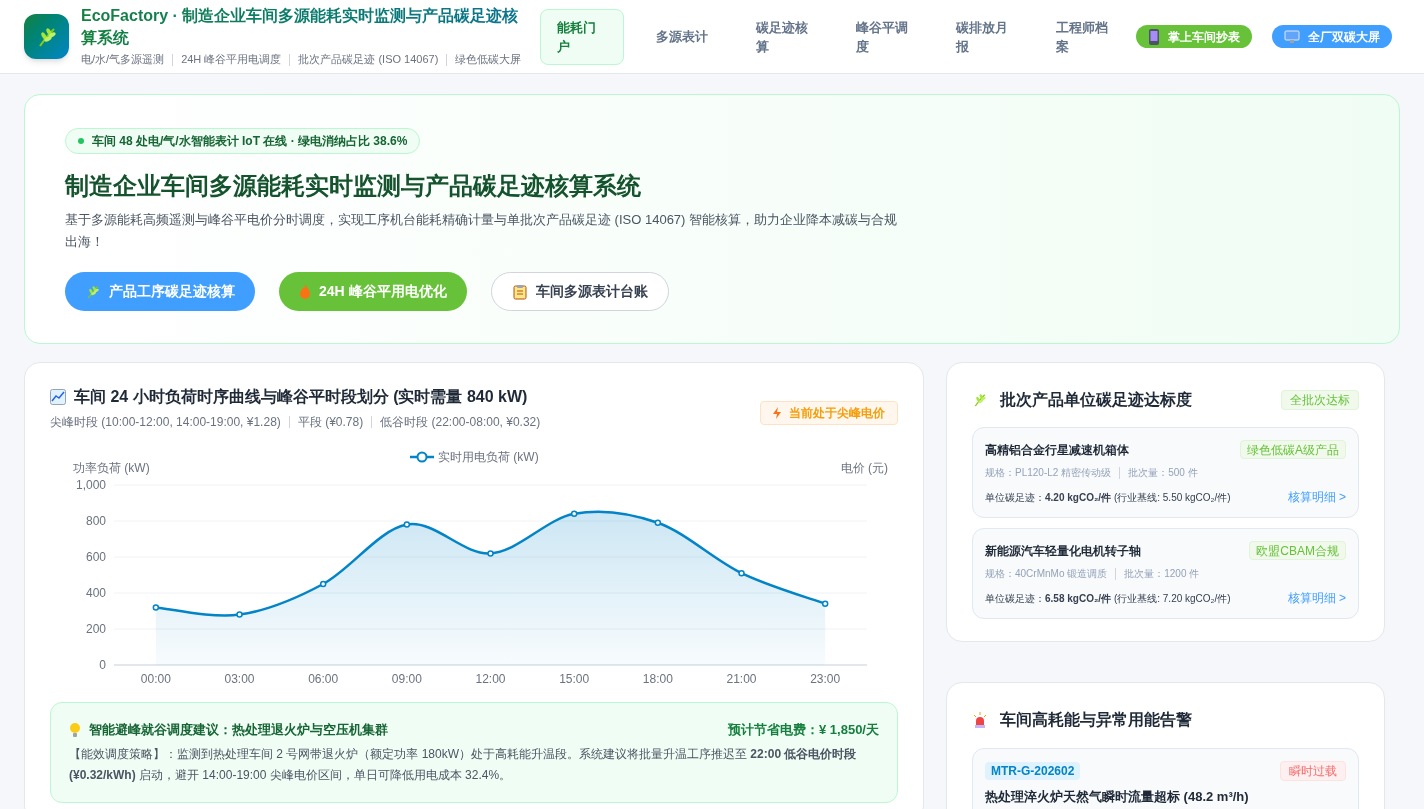 The image size is (1424, 809). I want to click on panel-title: 车间高耗能与异常用能告警, so click(1096, 720).